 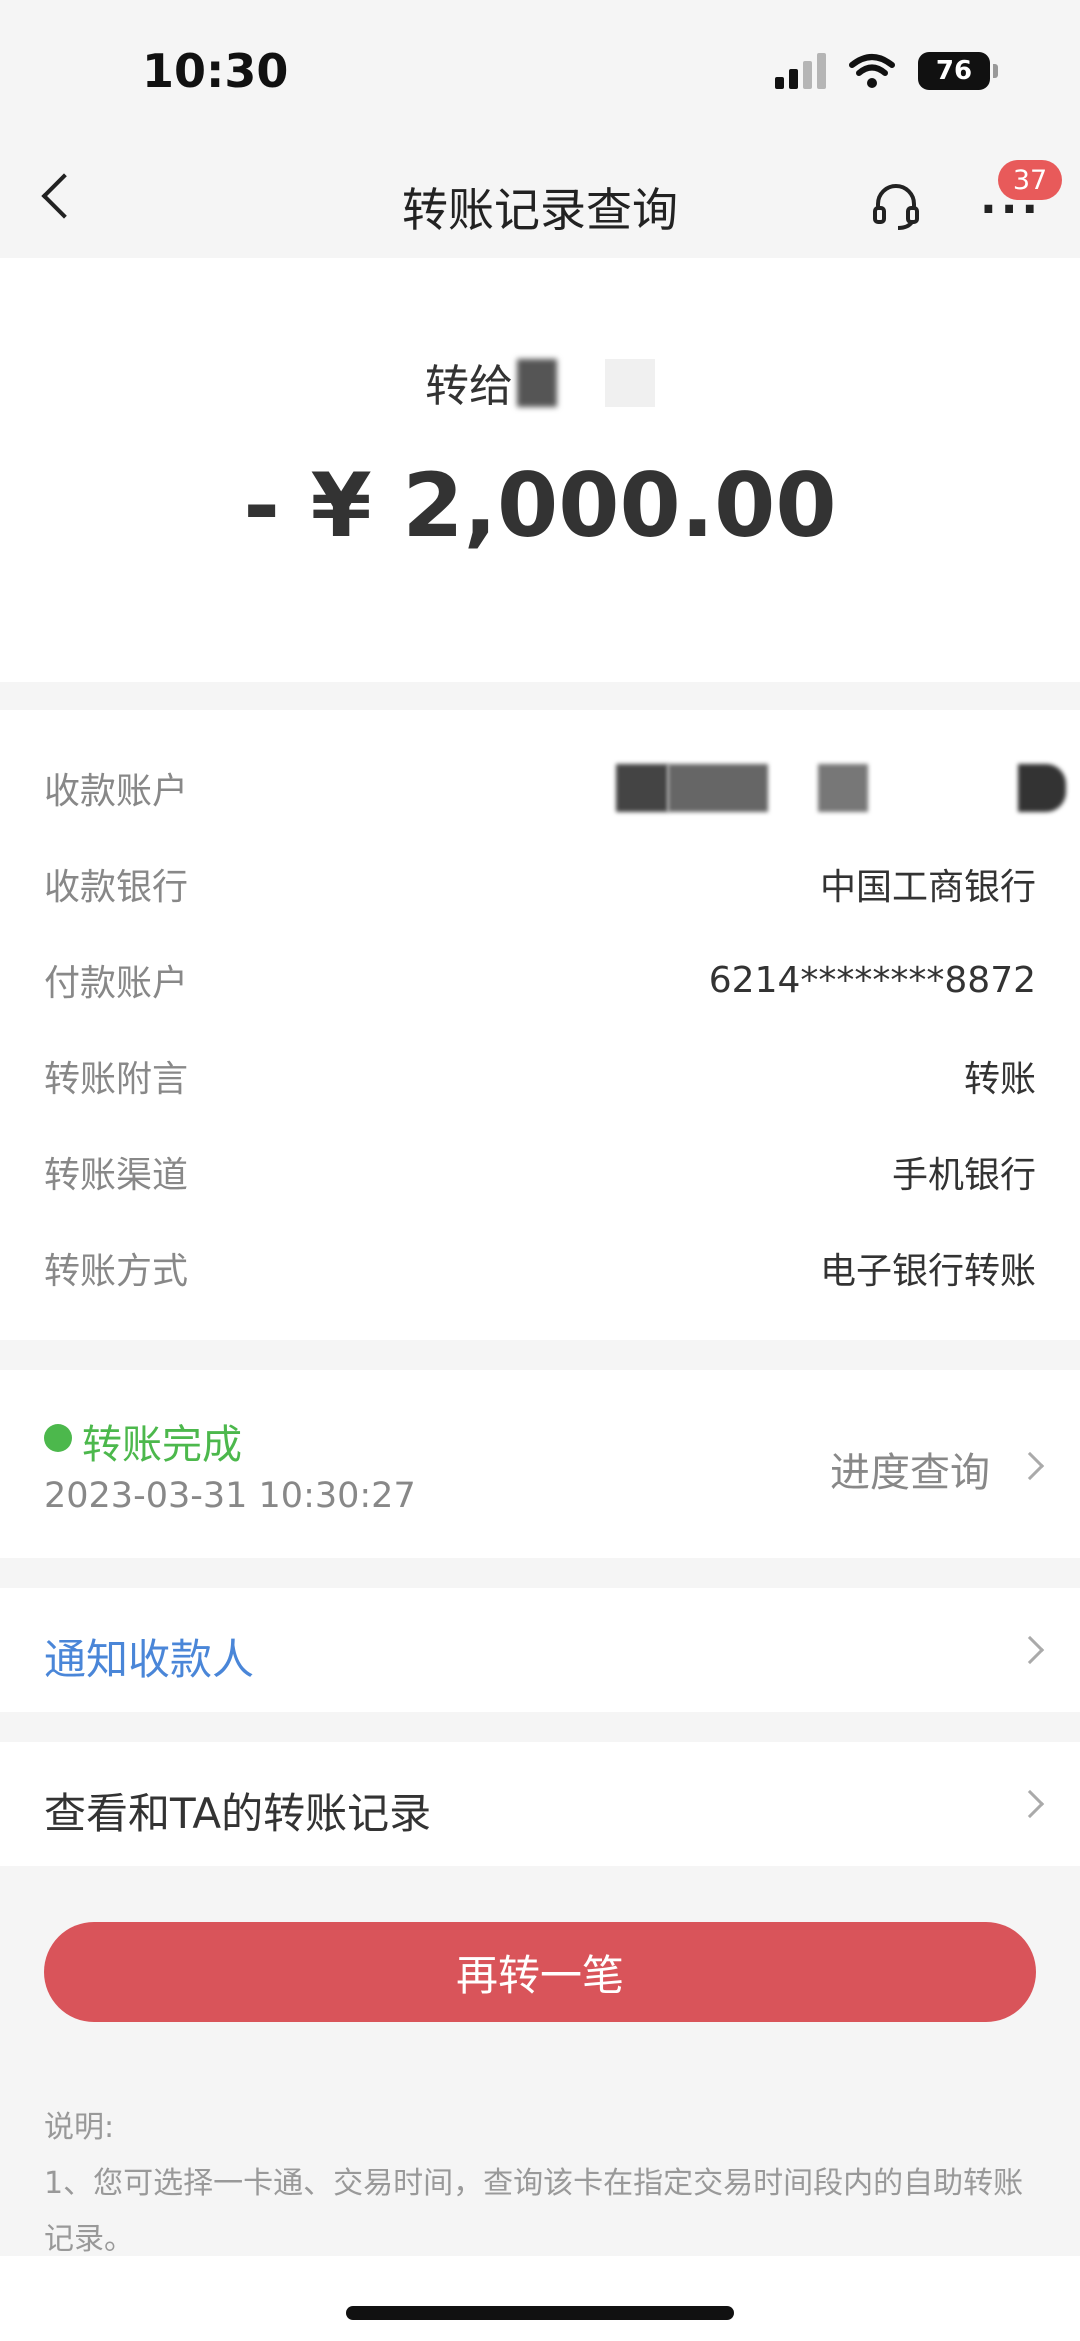 What do you see at coordinates (58, 1438) in the screenshot?
I see `status-dot-icon` at bounding box center [58, 1438].